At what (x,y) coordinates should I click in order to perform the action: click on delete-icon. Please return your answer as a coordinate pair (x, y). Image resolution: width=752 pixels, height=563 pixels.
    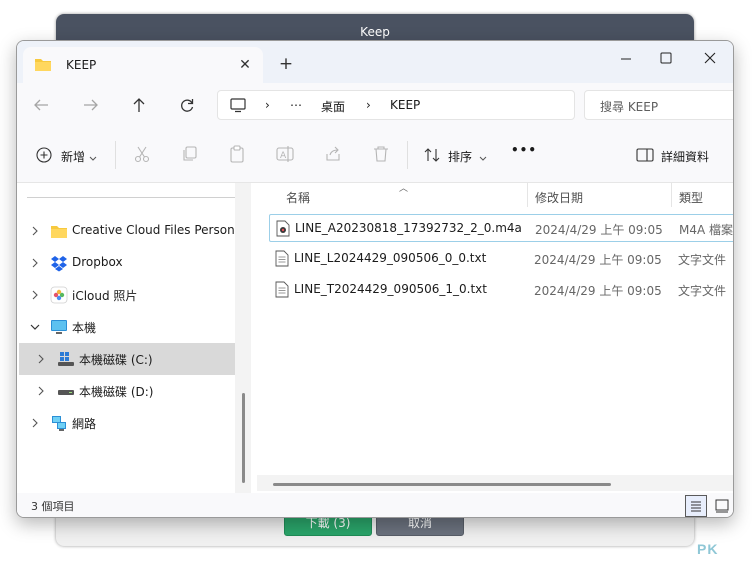
    Looking at the image, I should click on (381, 156).